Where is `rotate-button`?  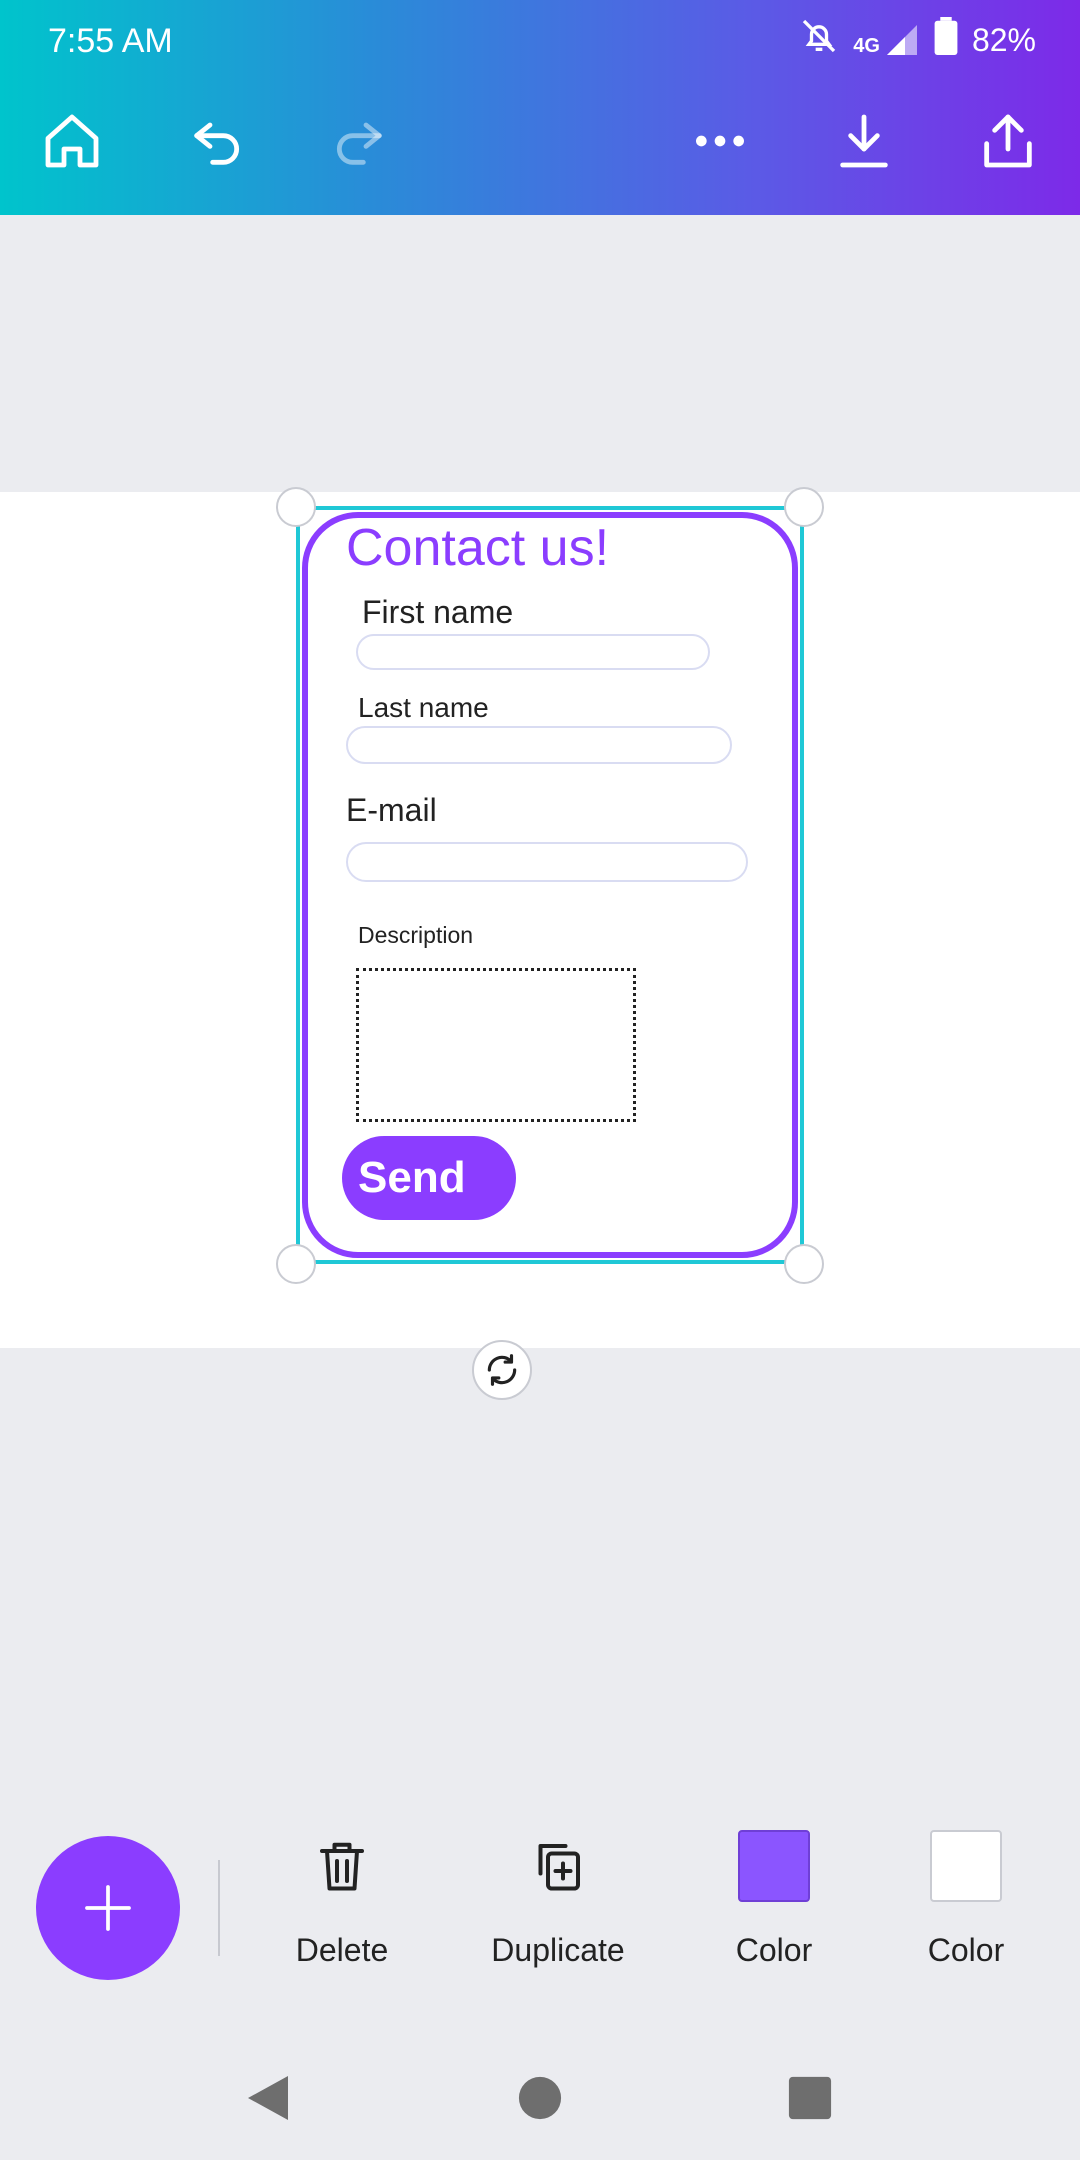
rotate-button is located at coordinates (502, 1370).